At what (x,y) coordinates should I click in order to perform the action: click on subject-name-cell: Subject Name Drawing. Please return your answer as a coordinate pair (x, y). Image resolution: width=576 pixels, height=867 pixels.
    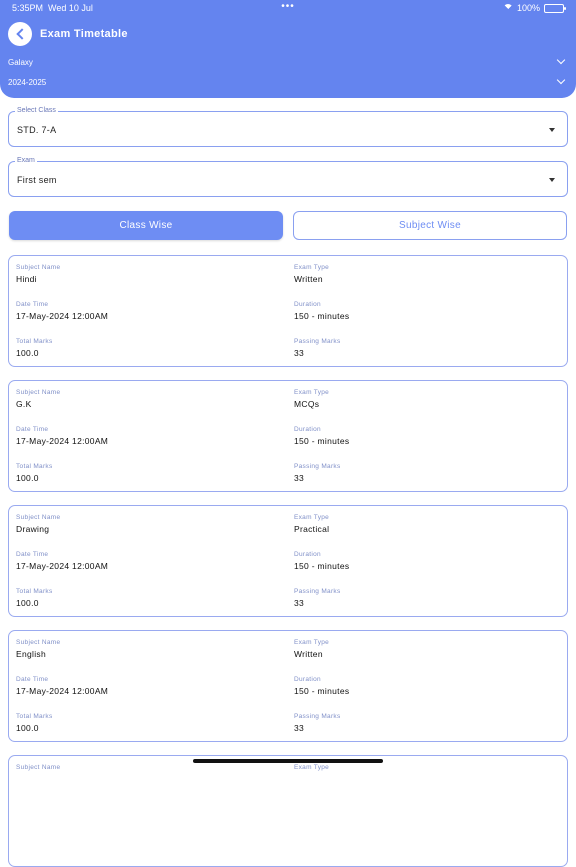
    Looking at the image, I should click on (146, 524).